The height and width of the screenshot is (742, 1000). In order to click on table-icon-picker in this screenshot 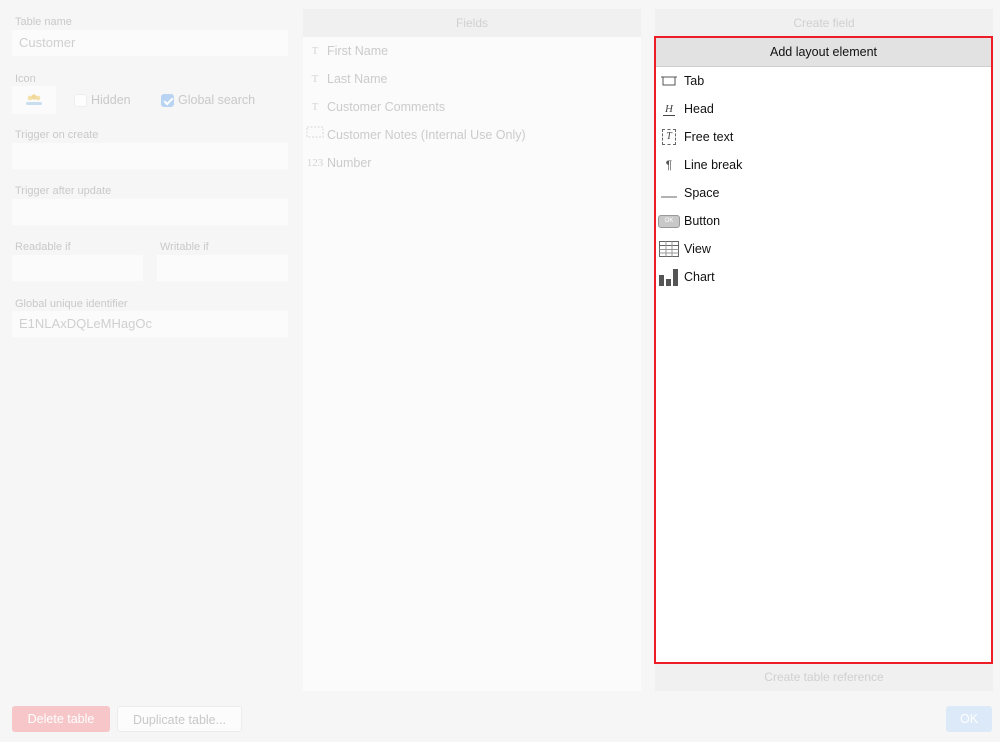, I will do `click(34, 100)`.